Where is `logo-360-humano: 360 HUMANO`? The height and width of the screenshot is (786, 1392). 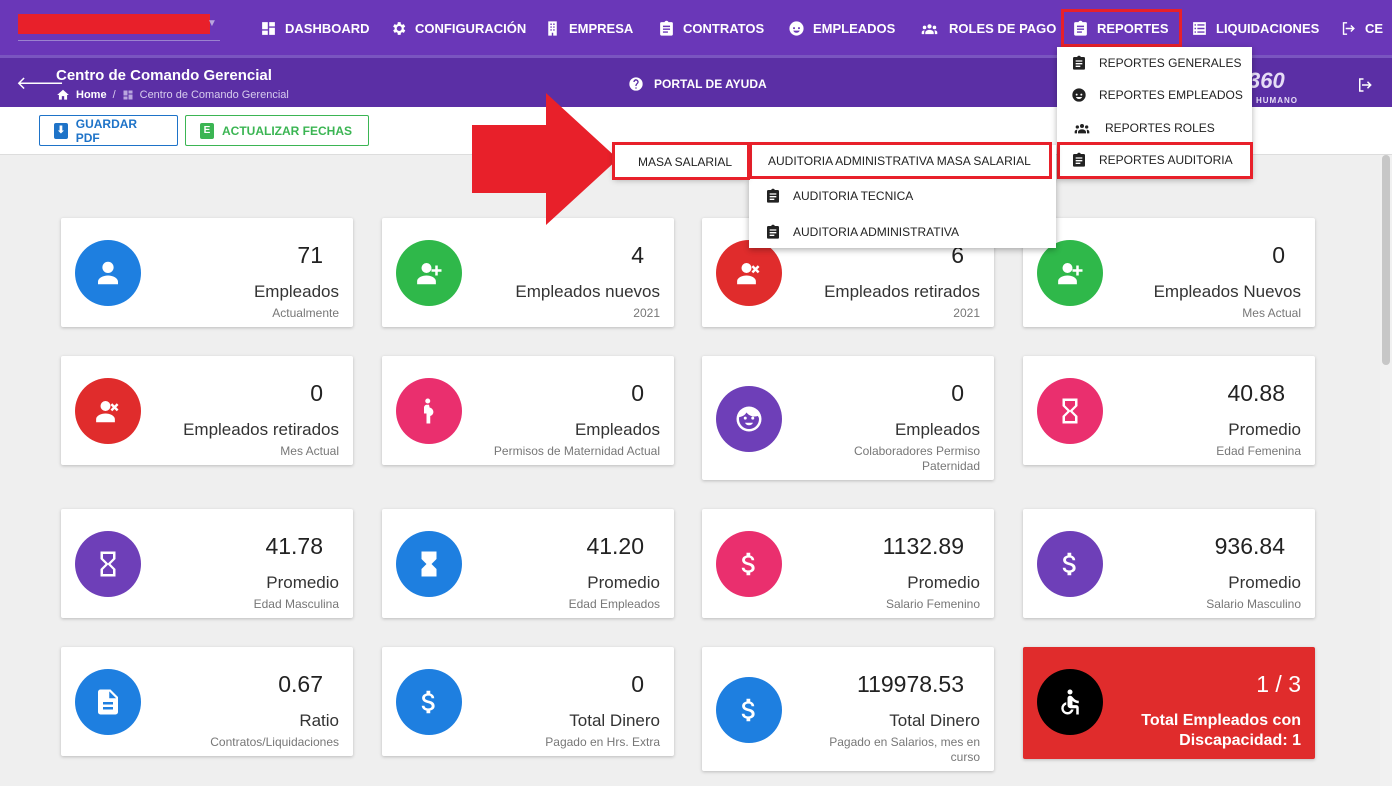 logo-360-humano: 360 HUMANO is located at coordinates (1273, 90).